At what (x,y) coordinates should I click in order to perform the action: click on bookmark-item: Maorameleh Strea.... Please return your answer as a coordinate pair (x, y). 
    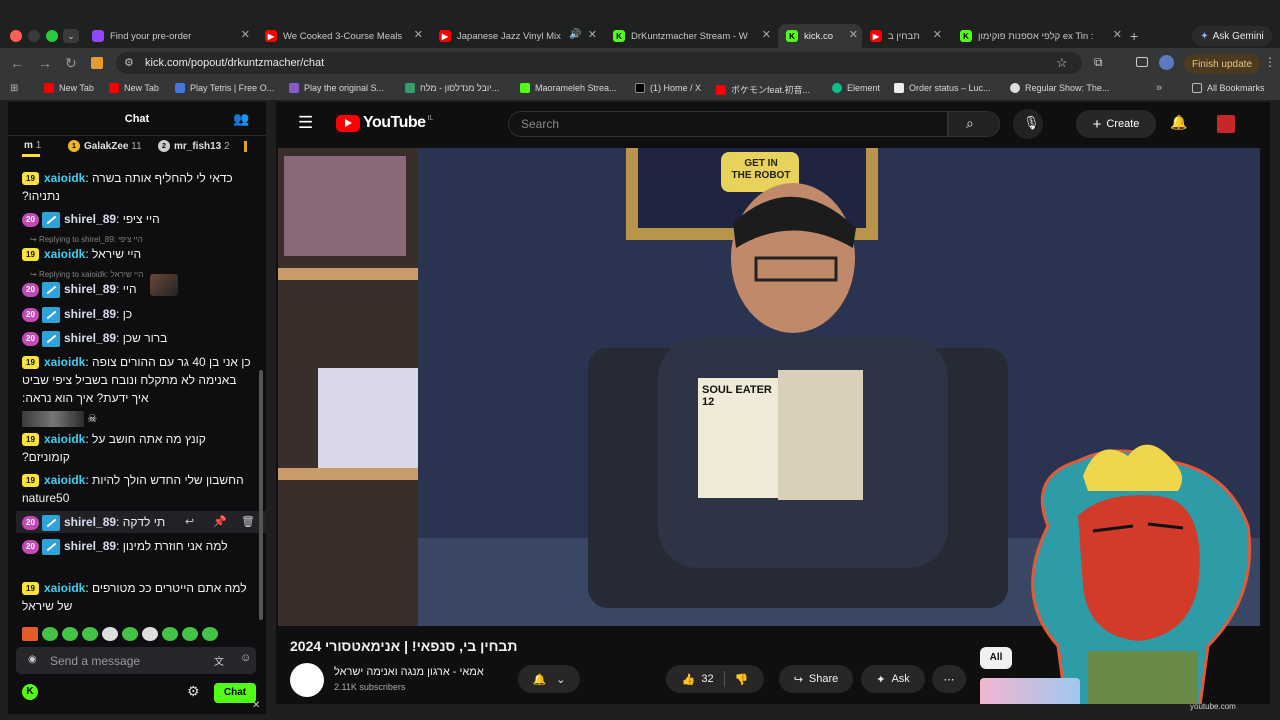
    Looking at the image, I should click on (568, 88).